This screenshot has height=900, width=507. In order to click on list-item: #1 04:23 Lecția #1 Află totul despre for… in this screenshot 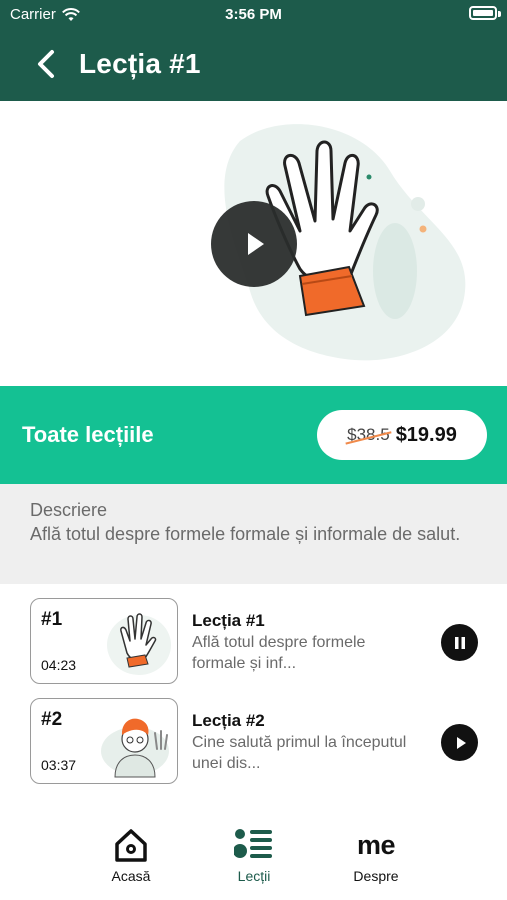, I will do `click(253, 634)`.